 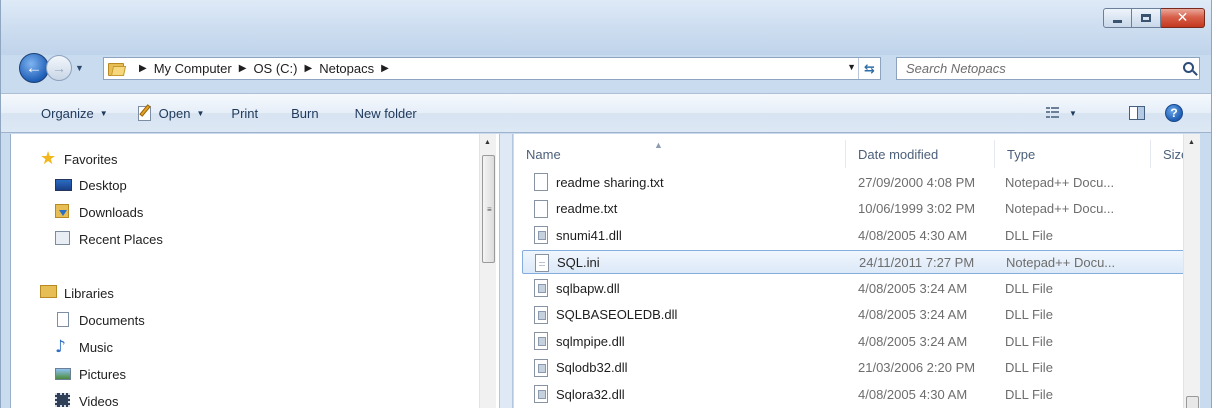 I want to click on close-icon: ✕, so click(x=1182, y=18).